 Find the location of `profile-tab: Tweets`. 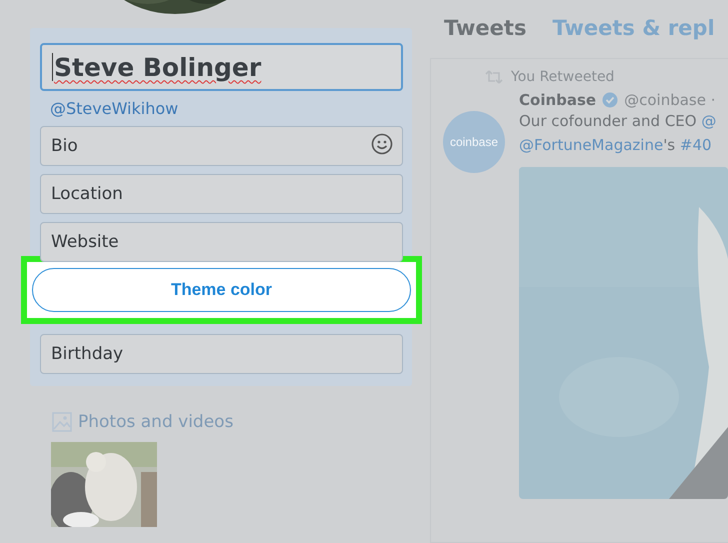

profile-tab: Tweets is located at coordinates (485, 37).